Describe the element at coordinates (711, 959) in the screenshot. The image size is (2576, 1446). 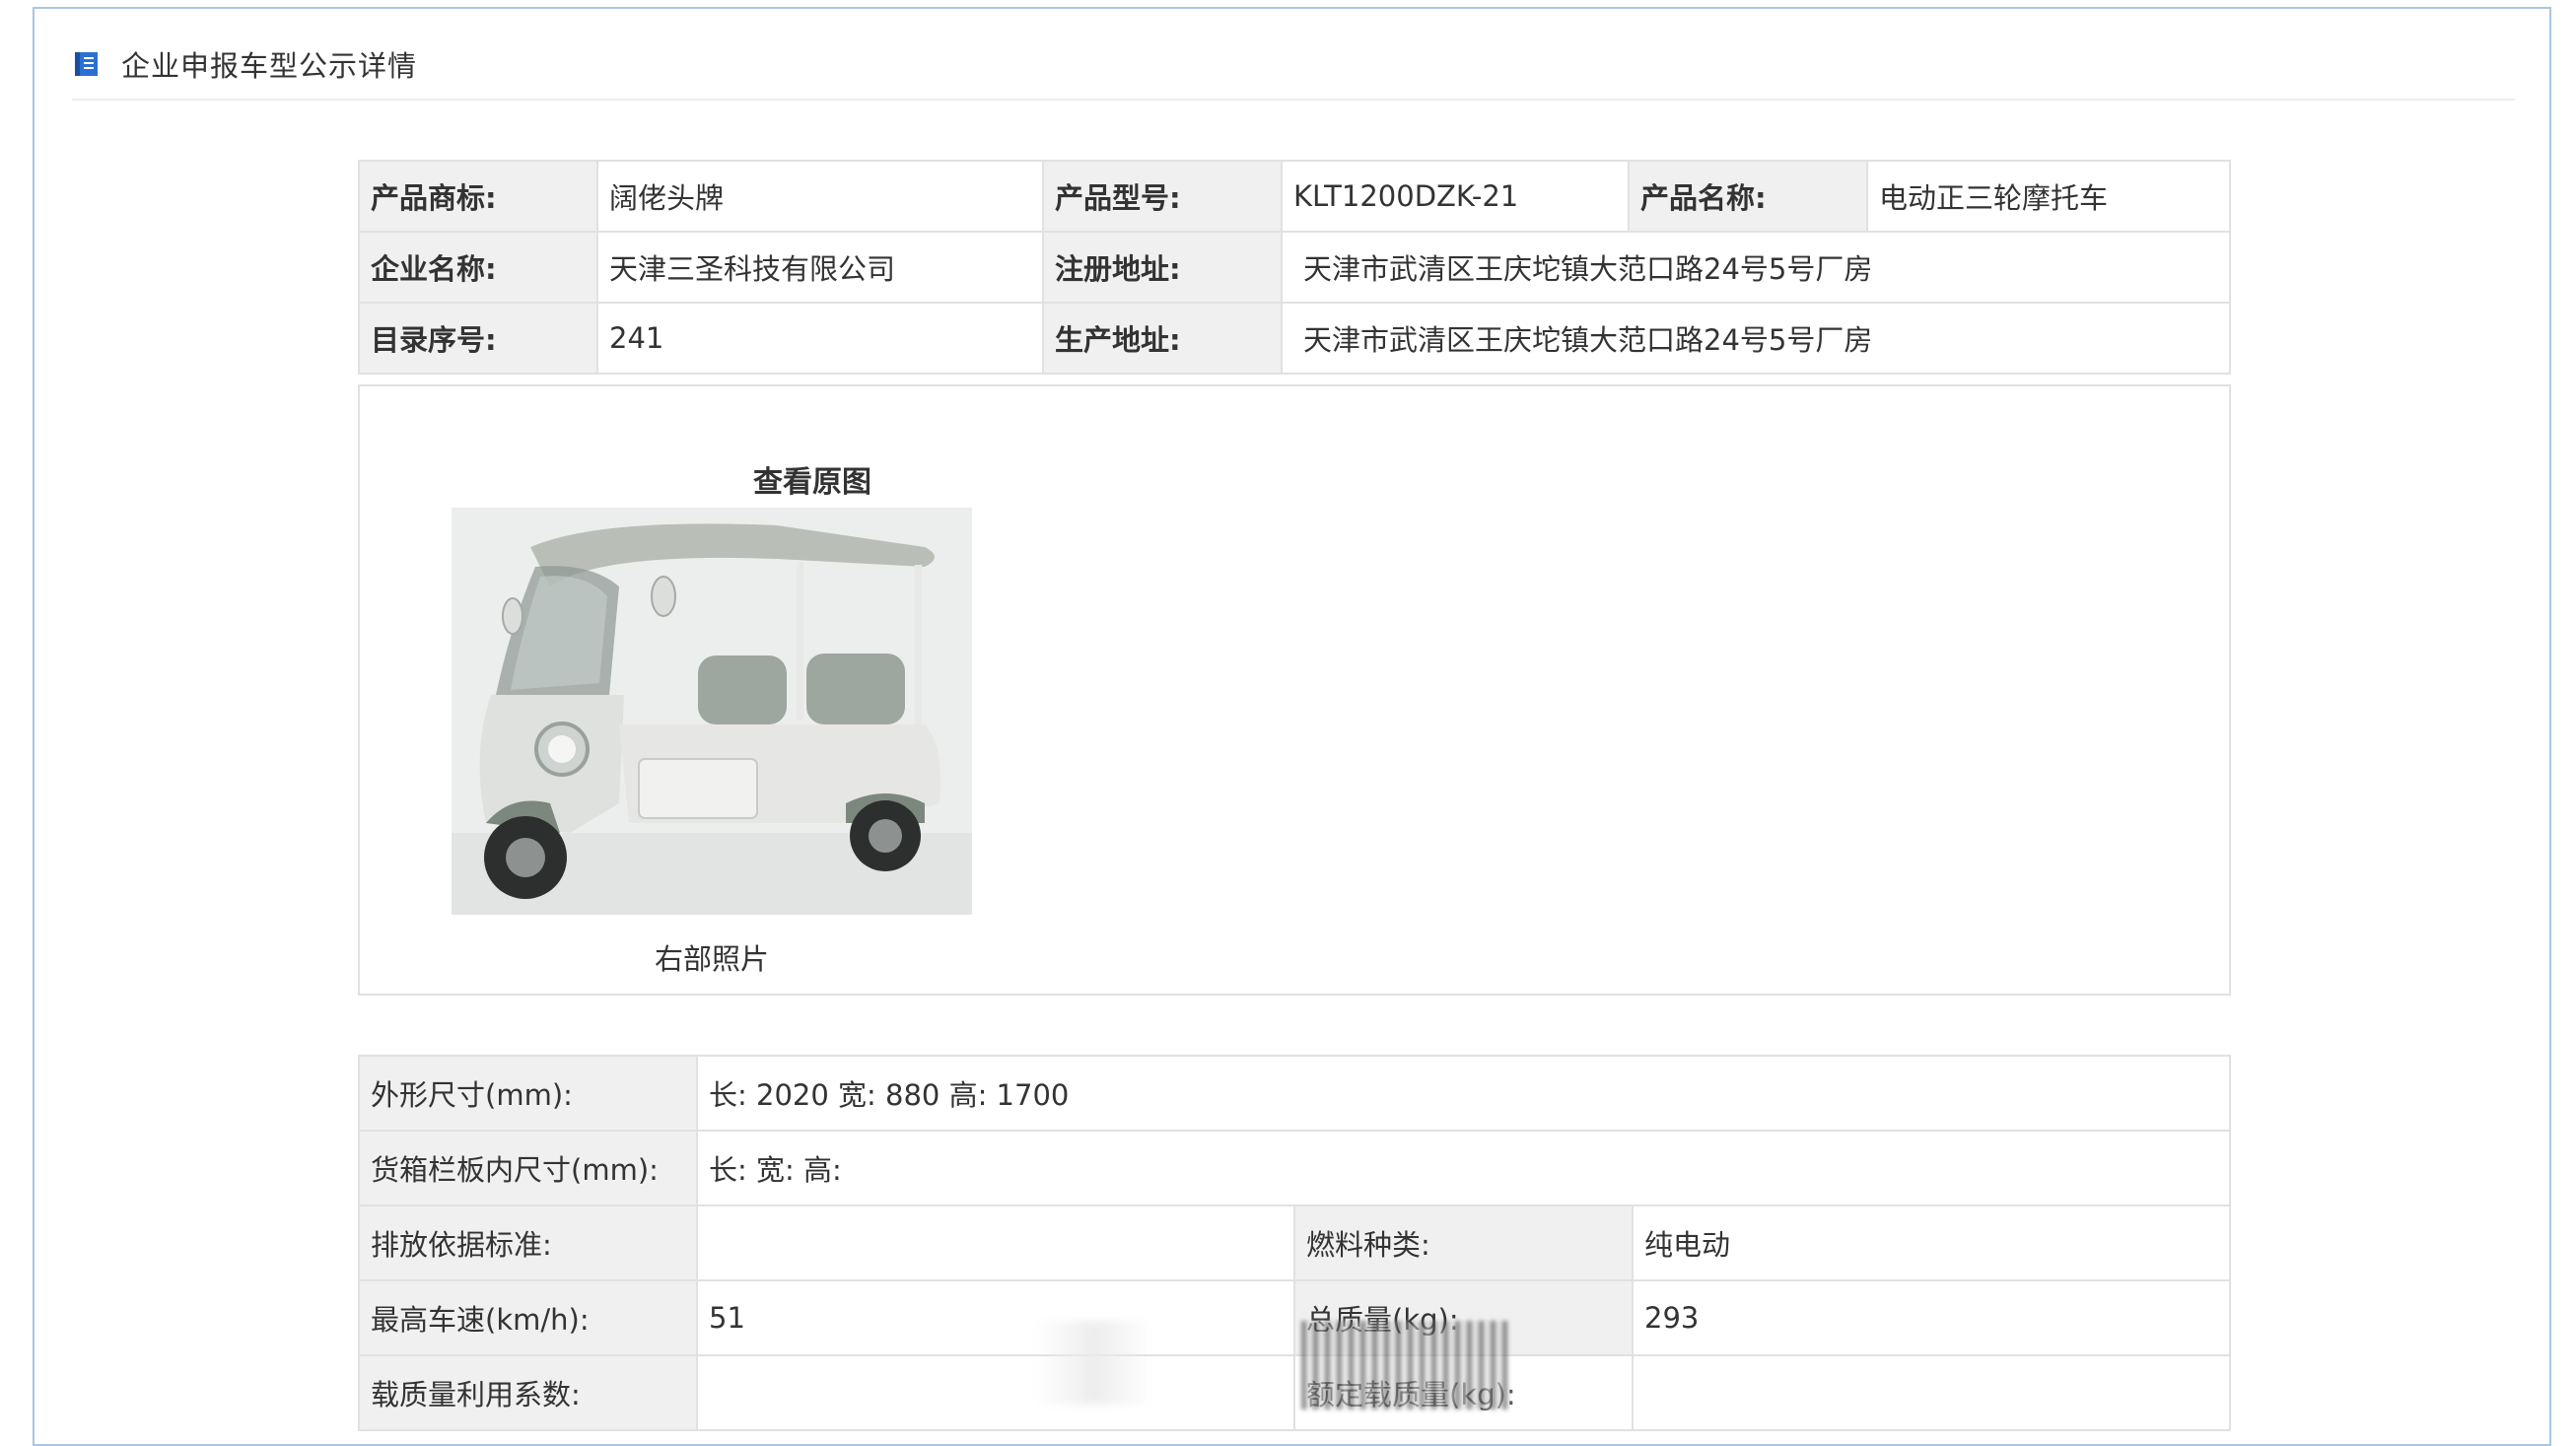
I see `photo-caption: 右部照片` at that location.